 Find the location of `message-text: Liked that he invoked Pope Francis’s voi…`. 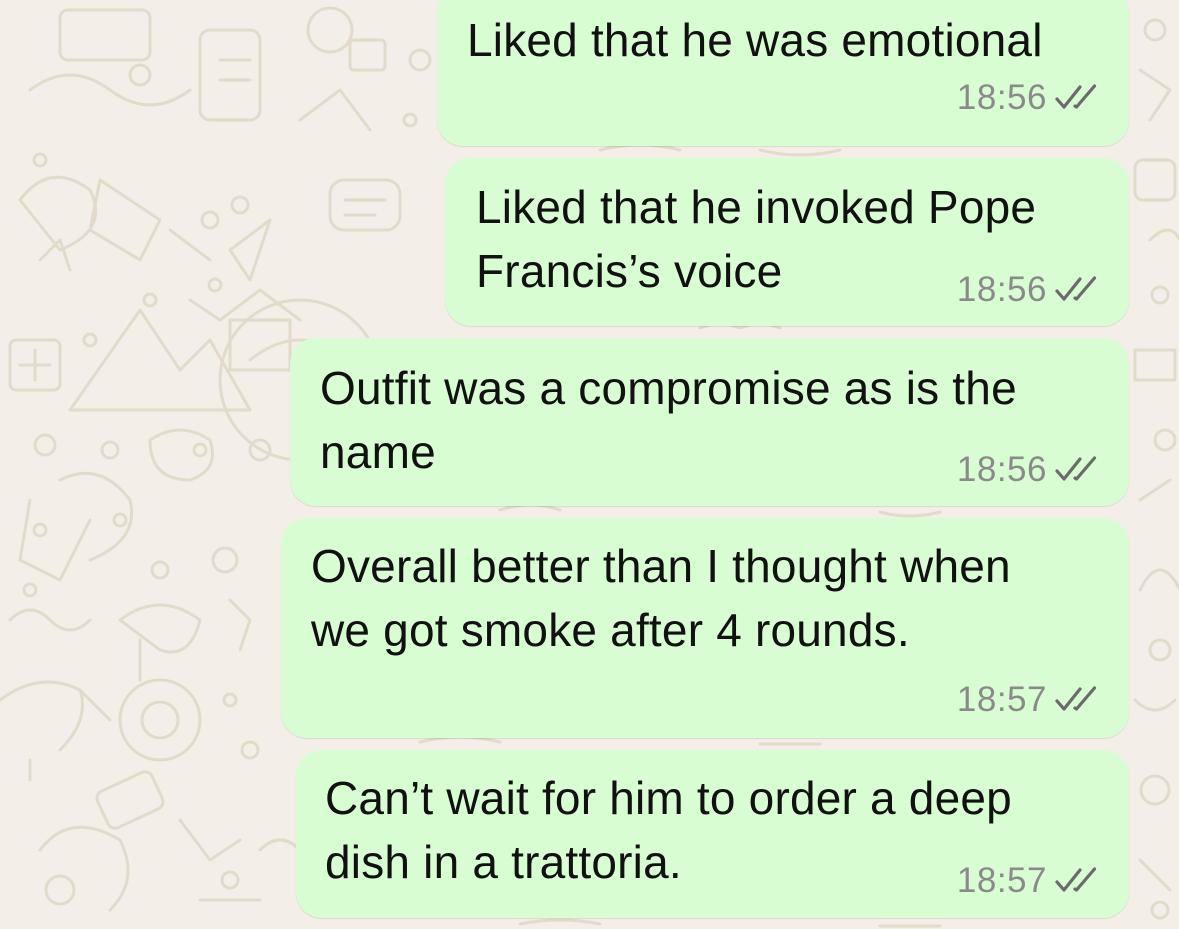

message-text: Liked that he invoked Pope Francis’s voi… is located at coordinates (756, 239).